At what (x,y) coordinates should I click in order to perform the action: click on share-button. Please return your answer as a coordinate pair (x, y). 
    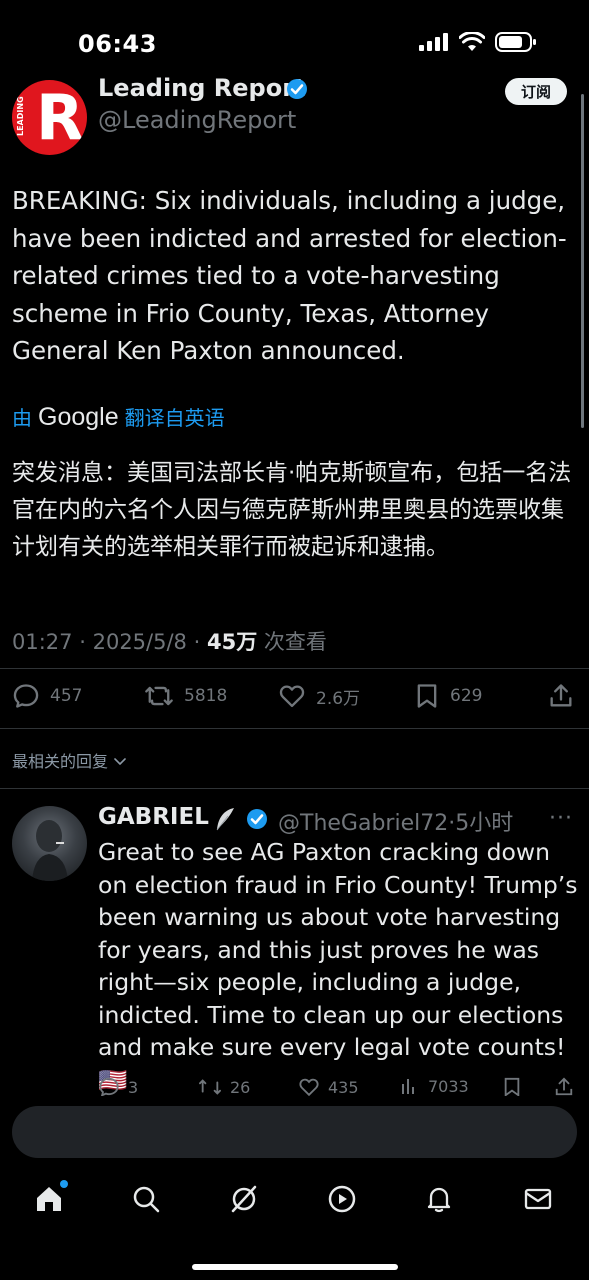
    Looking at the image, I should click on (561, 696).